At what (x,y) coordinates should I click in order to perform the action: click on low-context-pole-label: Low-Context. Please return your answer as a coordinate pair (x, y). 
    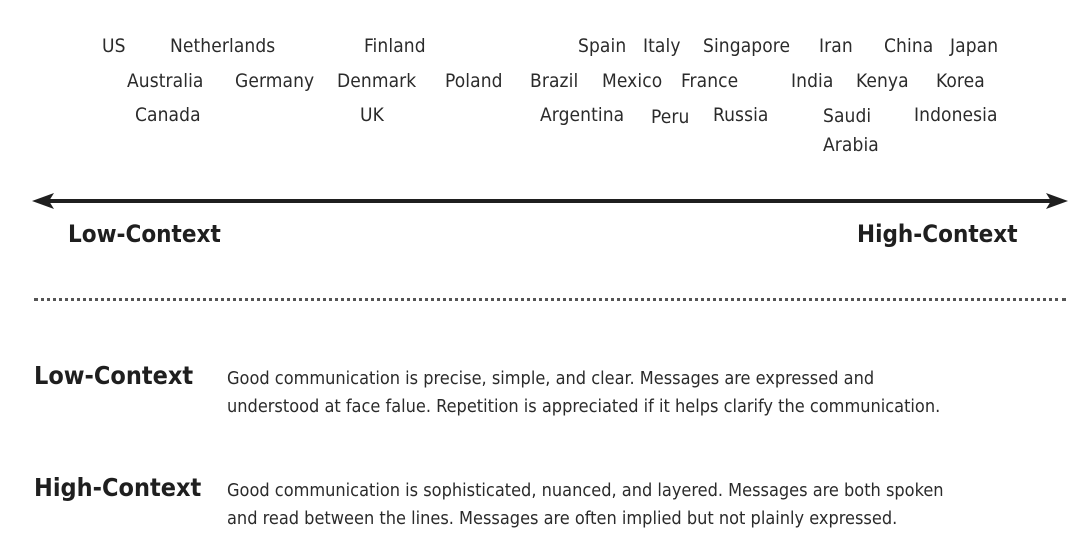
    Looking at the image, I should click on (144, 234).